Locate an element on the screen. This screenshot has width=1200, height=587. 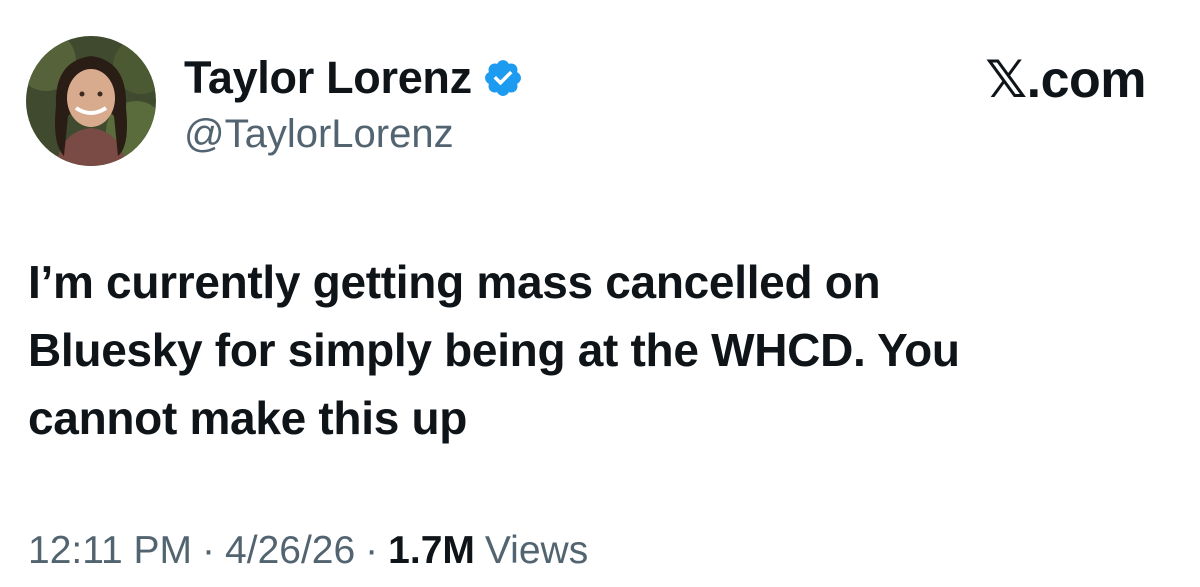
display-name: Taylor Lorenz is located at coordinates (328, 78).